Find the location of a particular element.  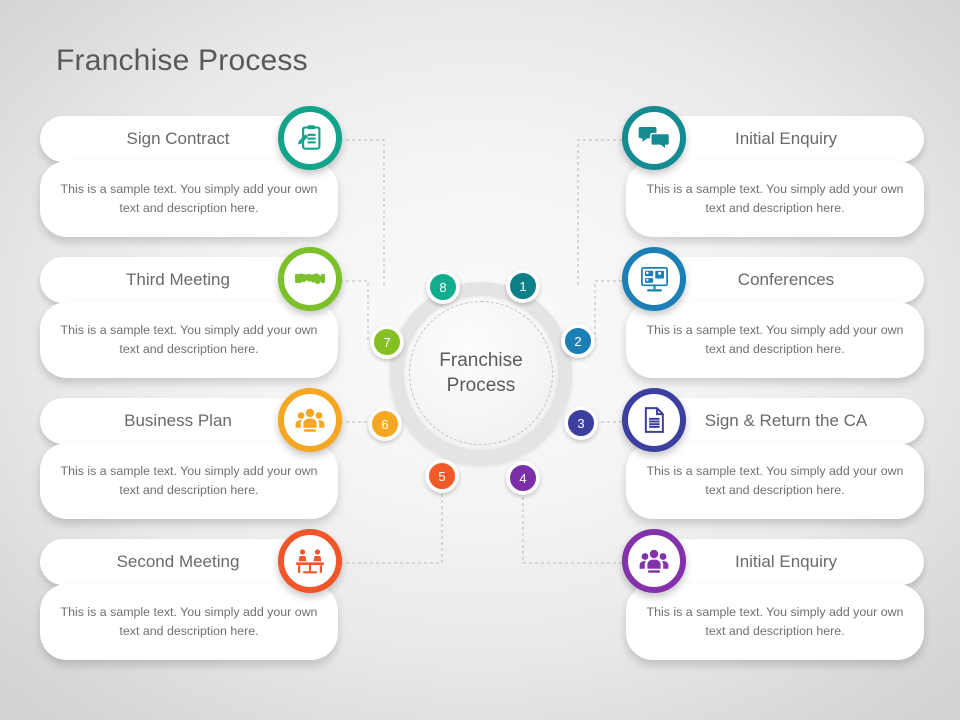

step-badge-6: 6 is located at coordinates (385, 424).